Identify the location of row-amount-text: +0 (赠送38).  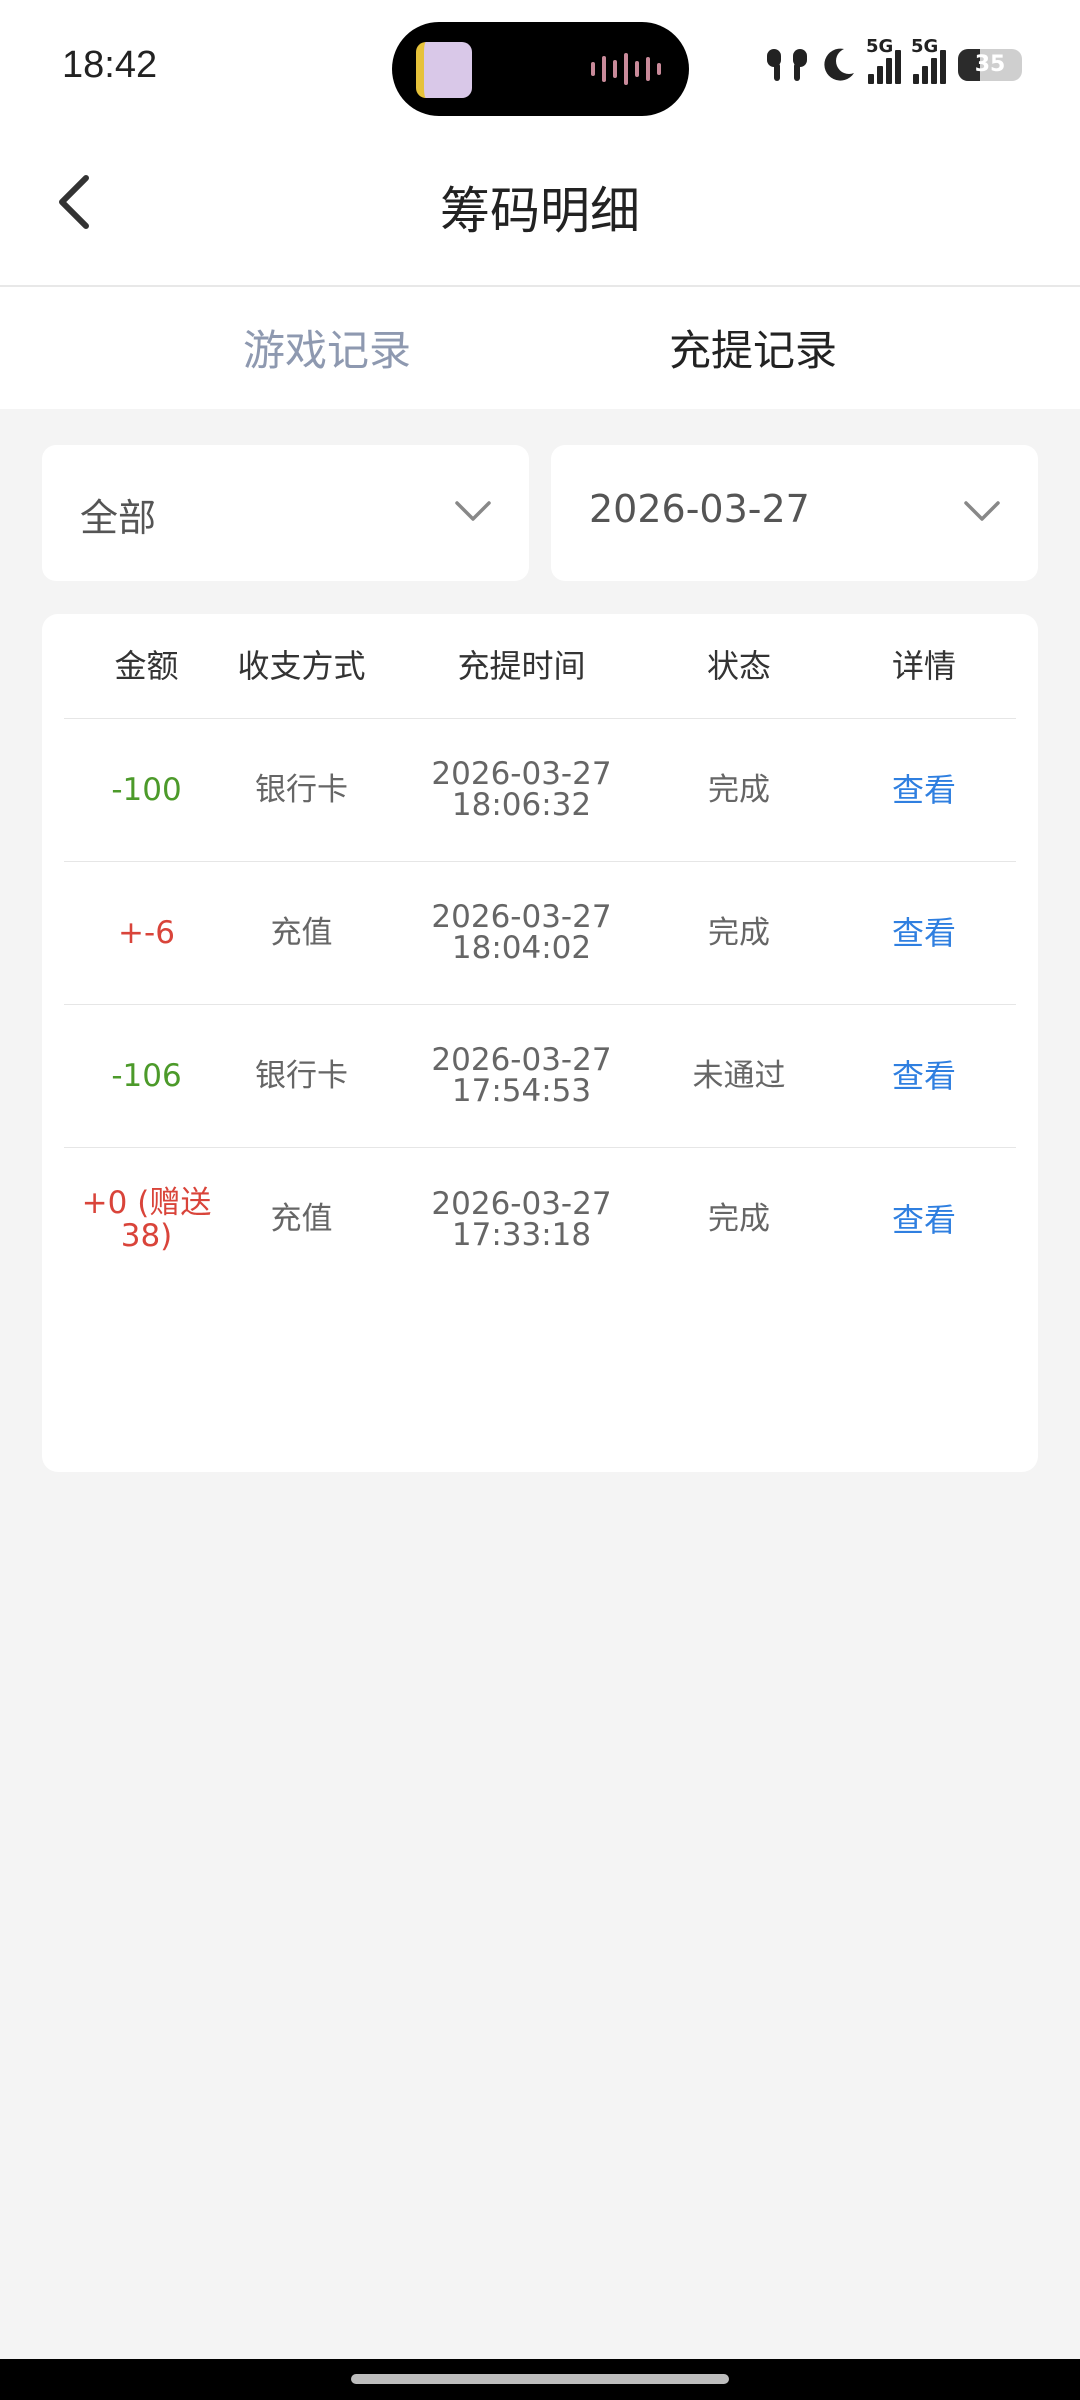
(146, 1219).